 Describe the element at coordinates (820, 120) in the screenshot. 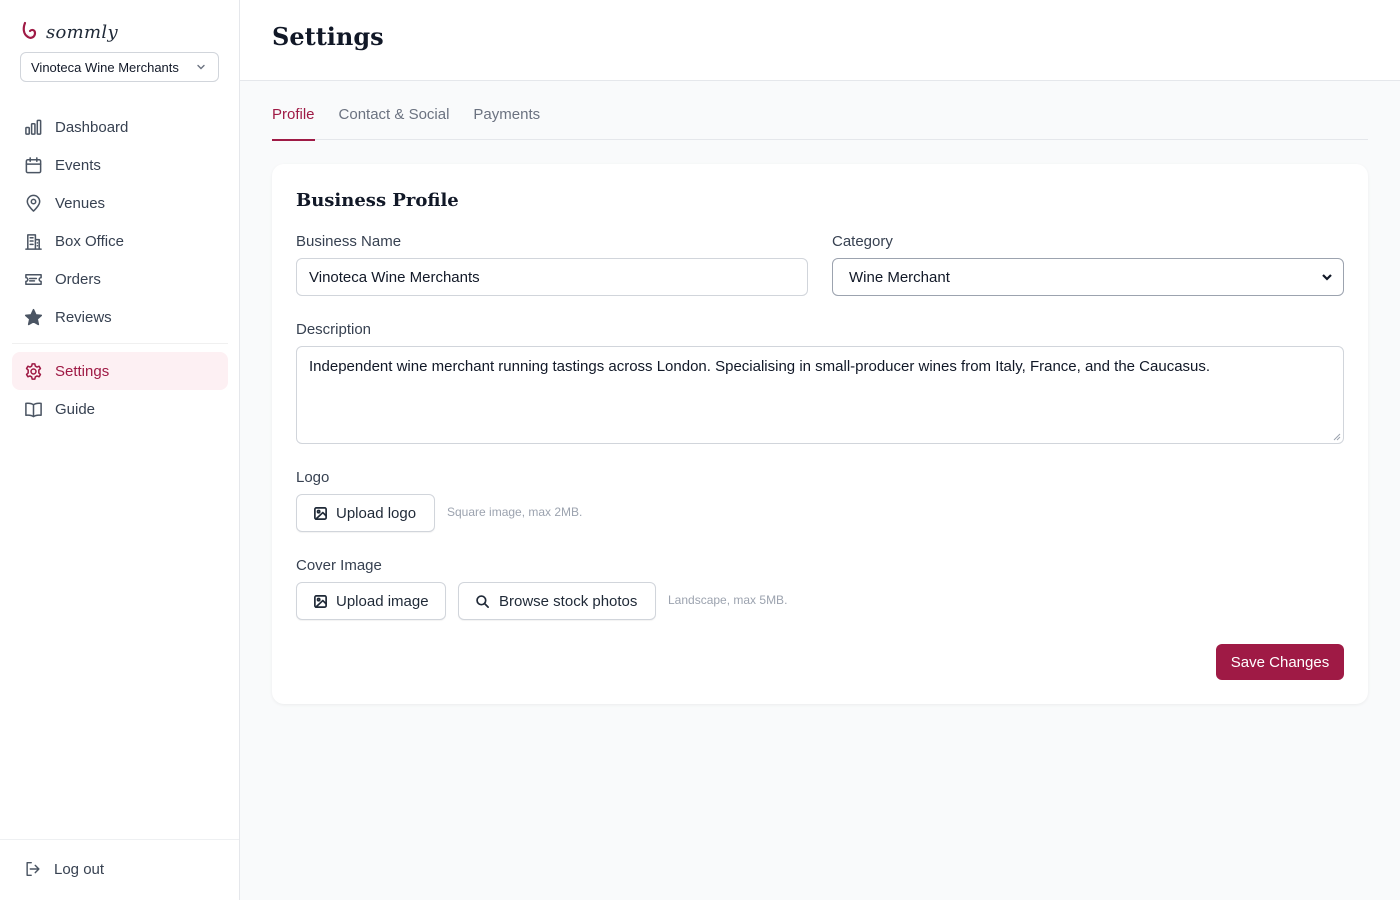

I see `settings-tabs: Profile Contact & Social Payments` at that location.